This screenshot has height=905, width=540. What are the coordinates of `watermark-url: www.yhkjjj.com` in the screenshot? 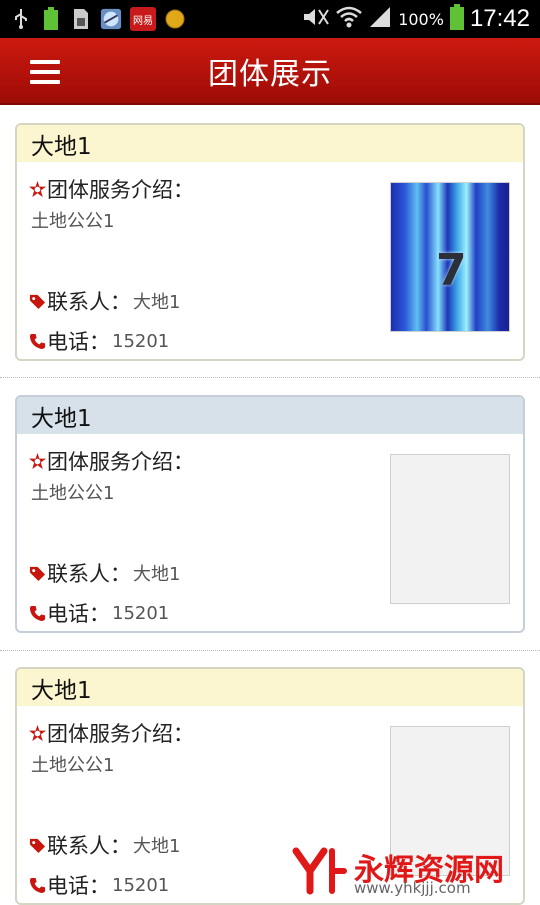 It's located at (412, 888).